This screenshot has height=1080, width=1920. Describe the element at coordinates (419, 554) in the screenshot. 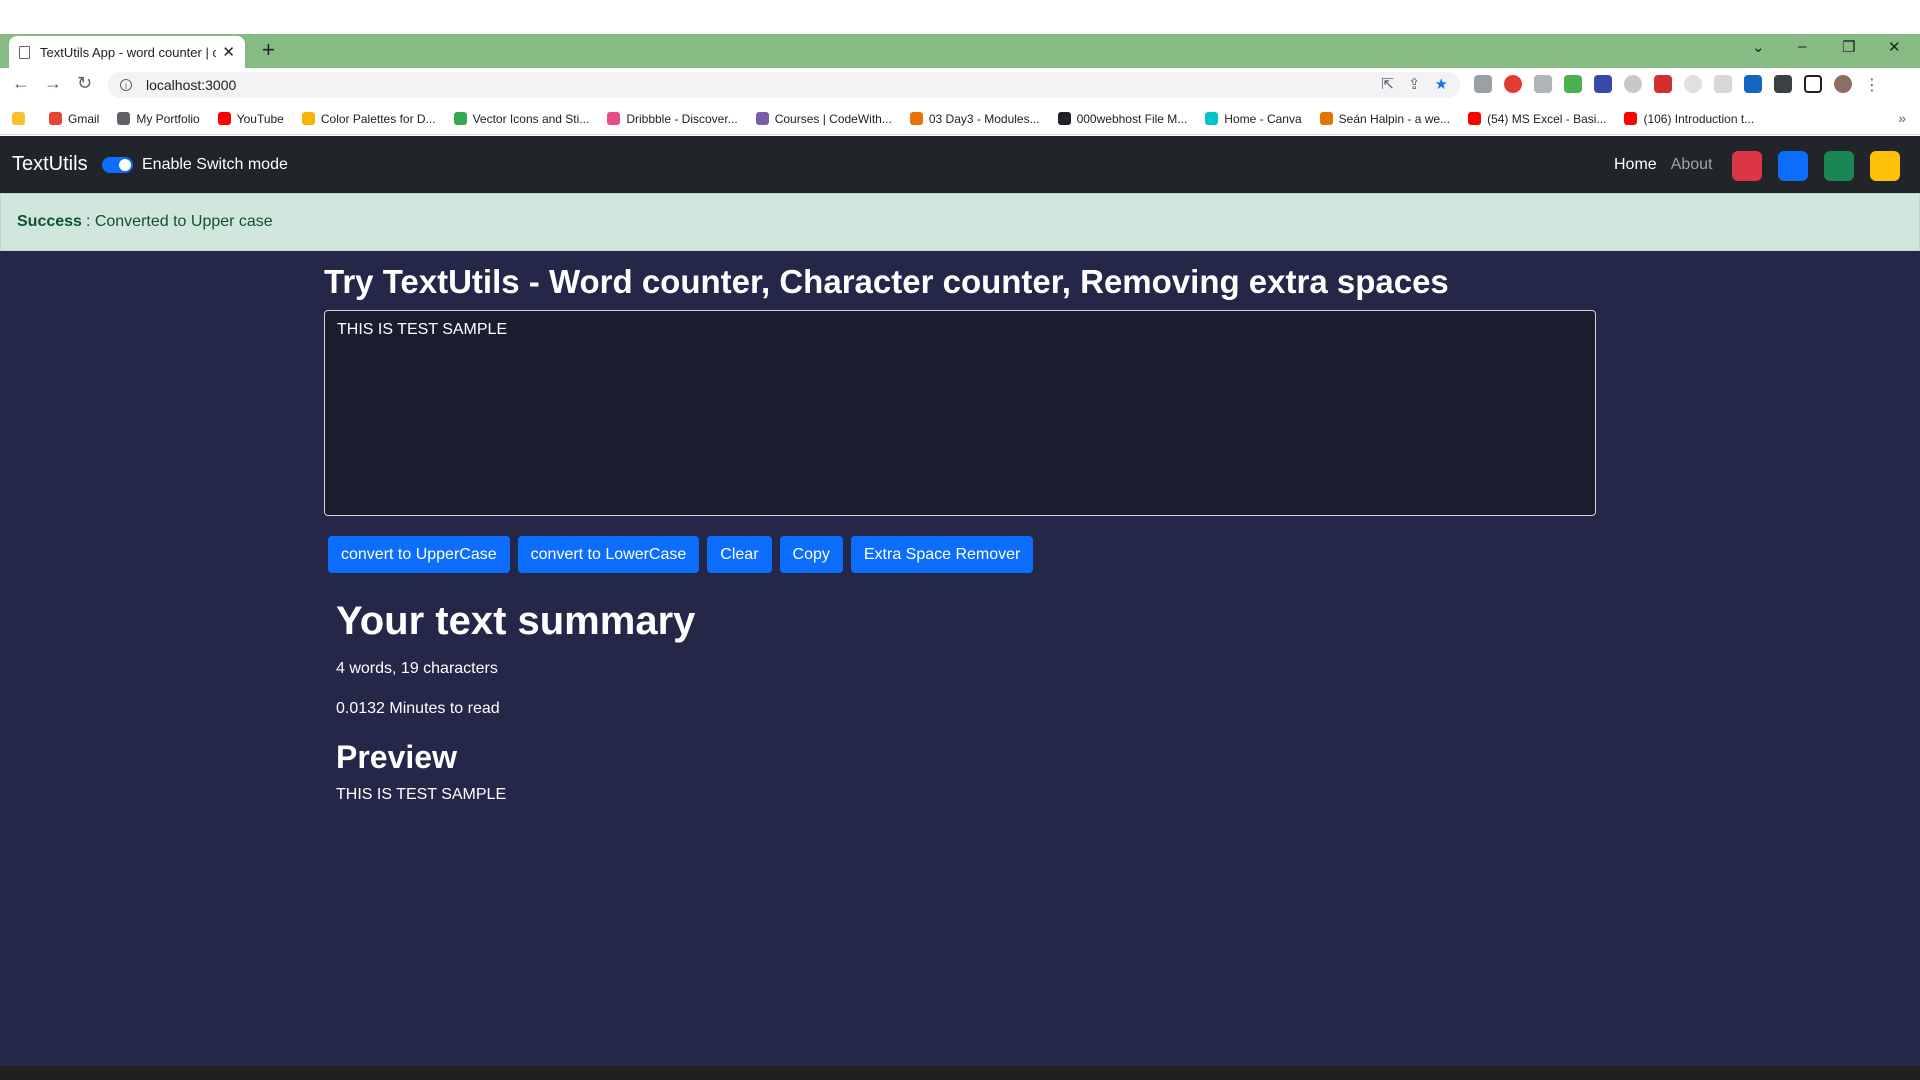

I see `uppercase-button: convert to UpperCase` at that location.